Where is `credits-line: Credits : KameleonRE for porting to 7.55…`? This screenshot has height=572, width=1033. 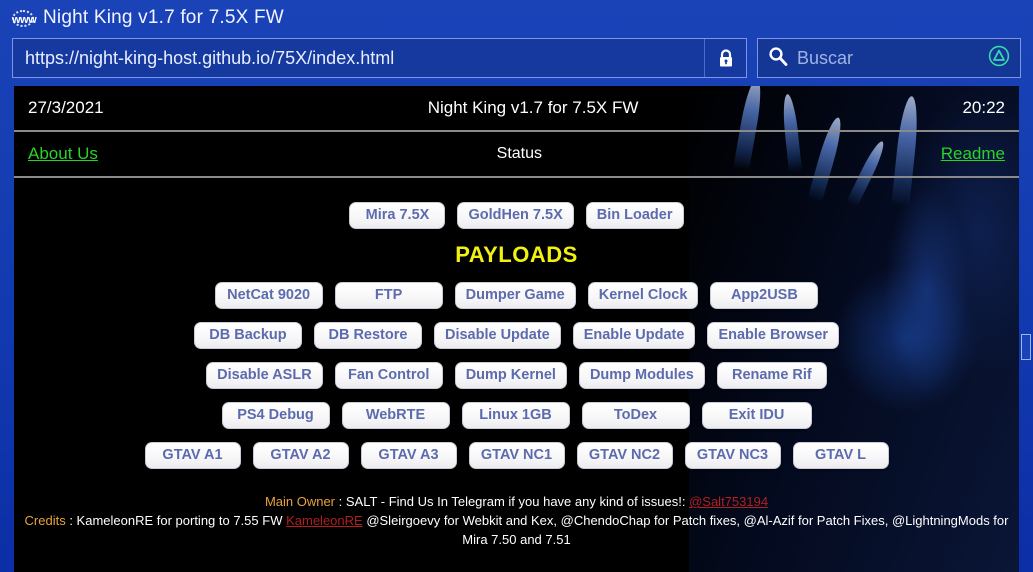 credits-line: Credits : KameleonRE for porting to 7.55… is located at coordinates (516, 530).